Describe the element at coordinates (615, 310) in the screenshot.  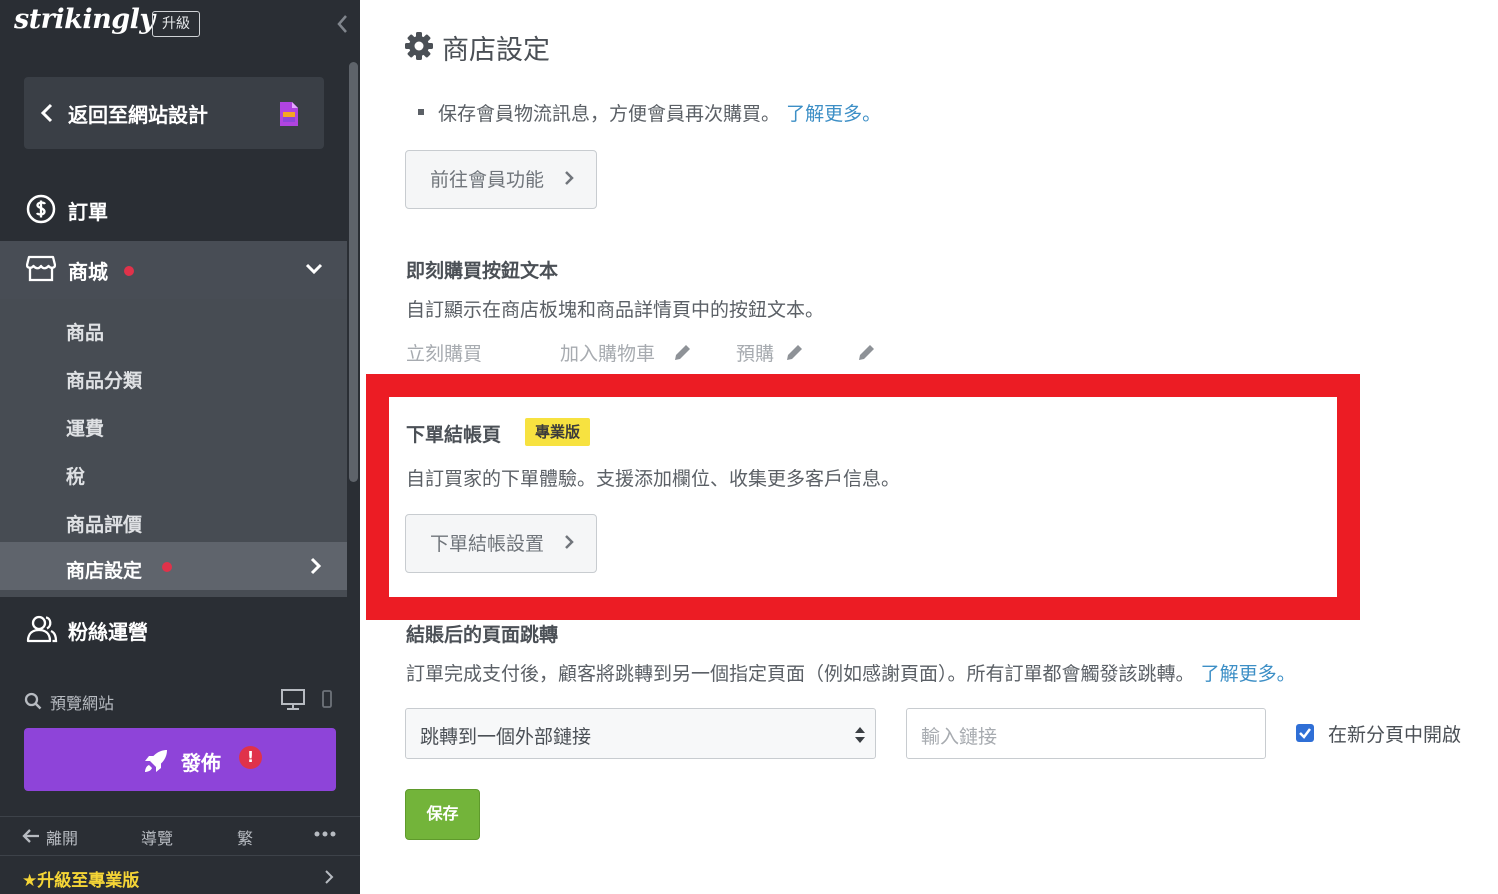
I see `buy-button-text-desc: 自訂顯示在商店板塊和商品詳情頁中的按鈕文本。` at that location.